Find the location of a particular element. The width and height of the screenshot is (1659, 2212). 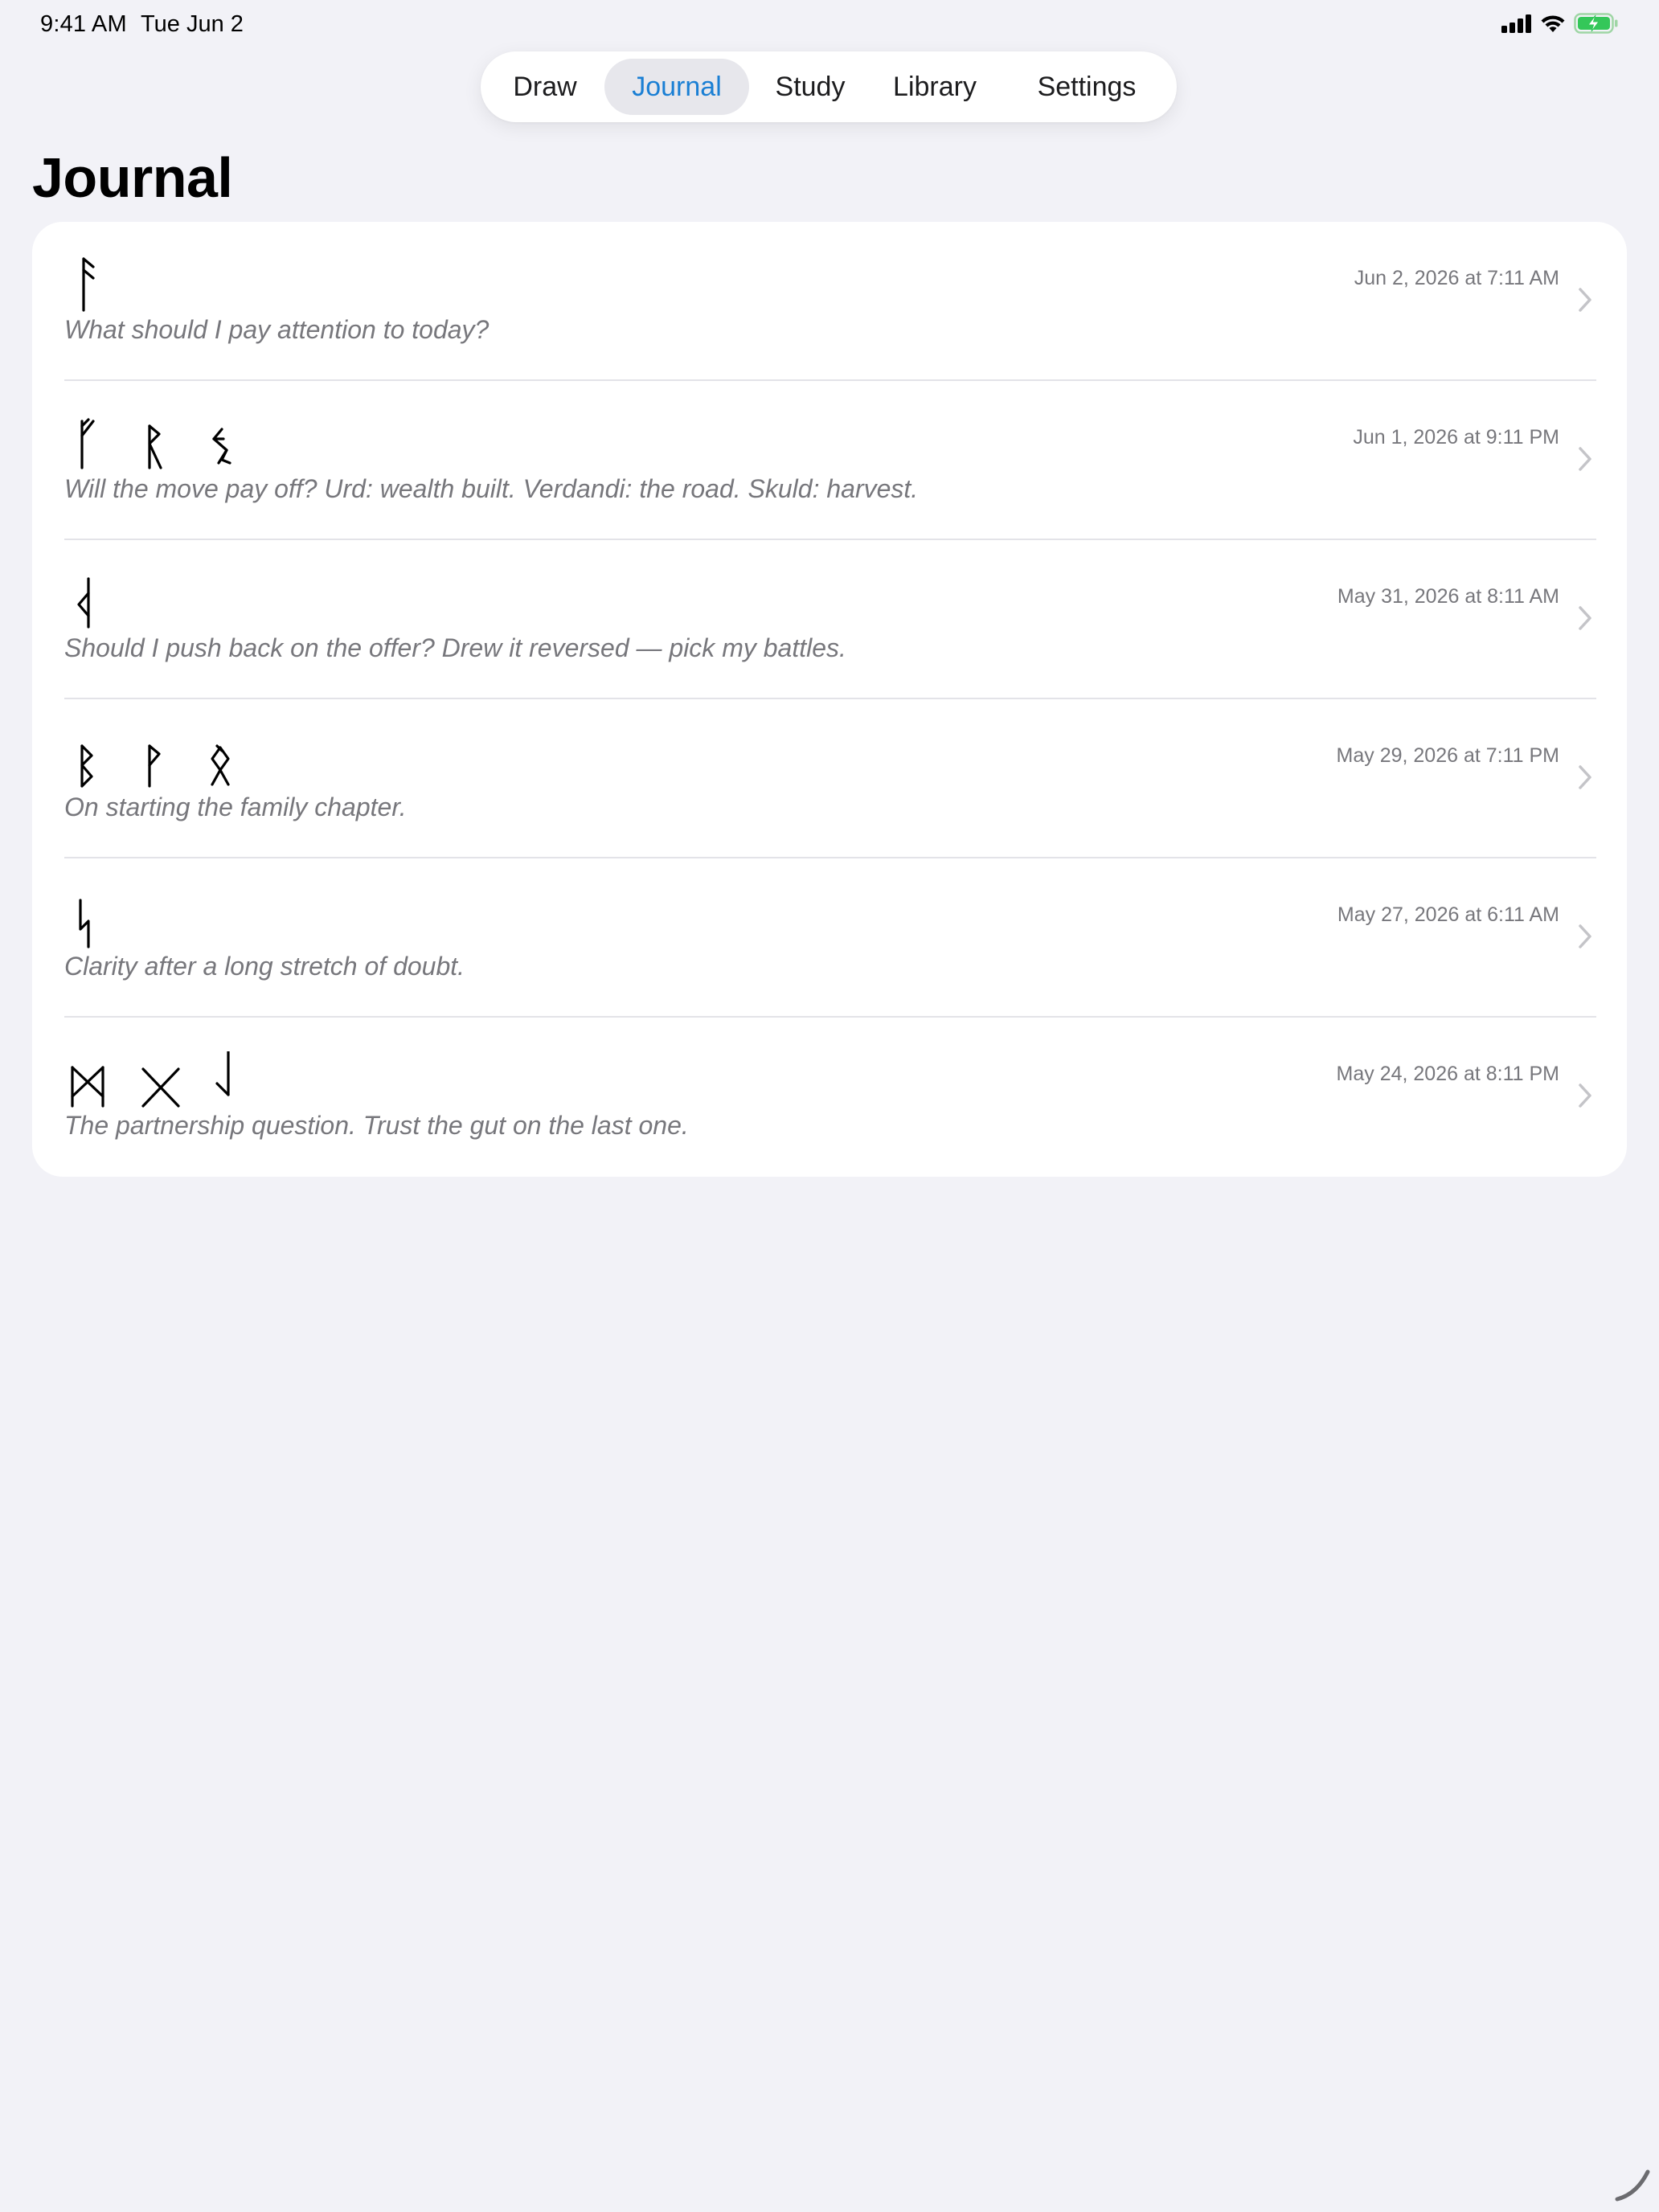

status-bar: 9:41 AM Tue Jun 2 is located at coordinates (829, 25).